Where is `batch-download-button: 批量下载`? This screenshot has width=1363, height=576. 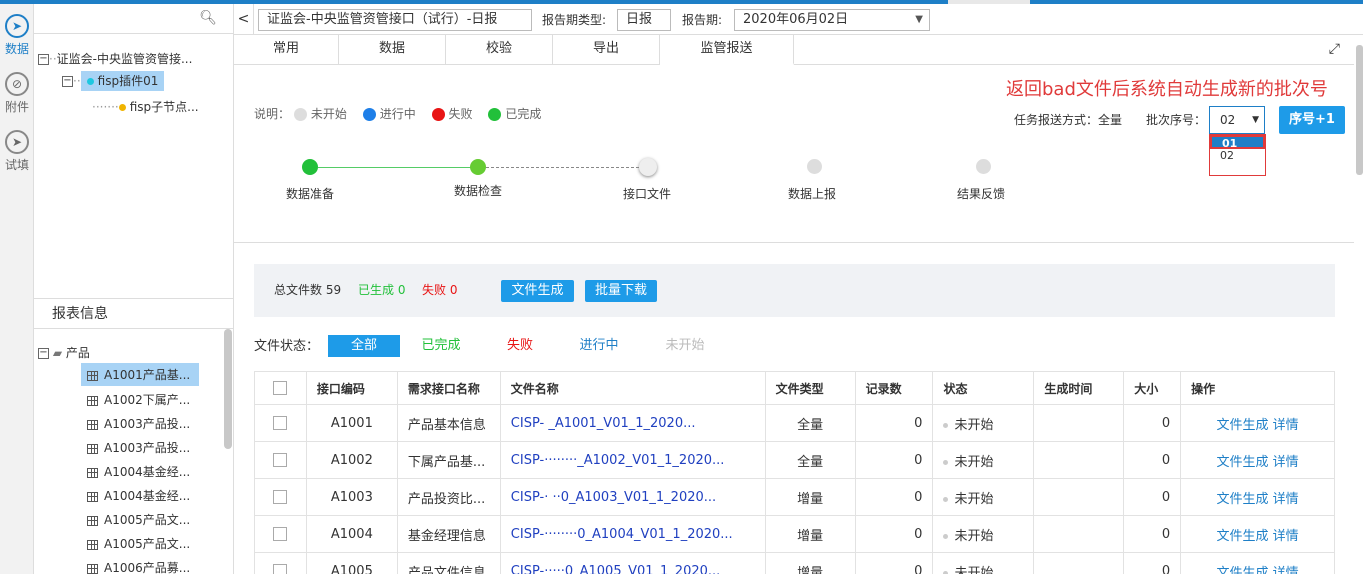 batch-download-button: 批量下载 is located at coordinates (621, 291).